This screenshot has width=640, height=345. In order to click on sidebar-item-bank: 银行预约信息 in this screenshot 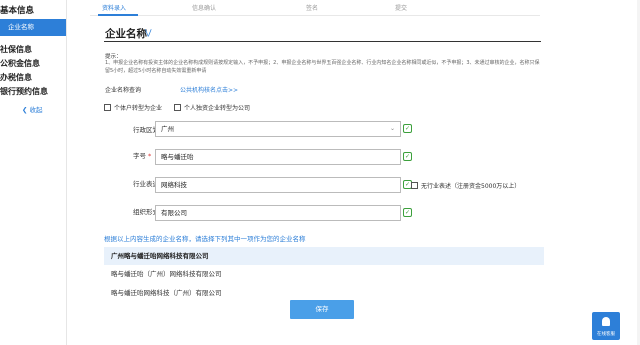, I will do `click(24, 91)`.